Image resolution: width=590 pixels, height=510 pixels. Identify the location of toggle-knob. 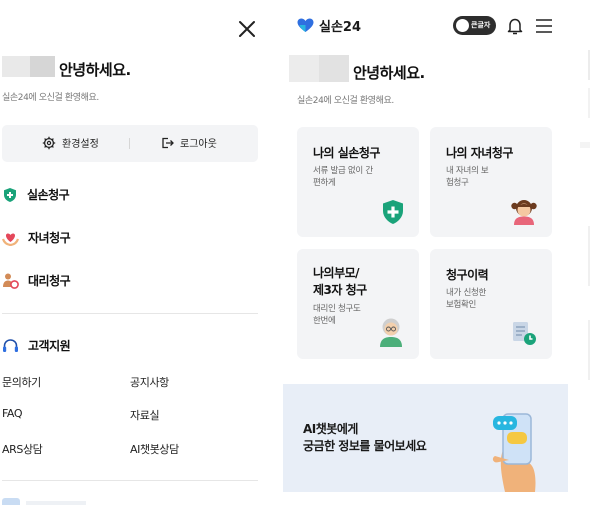
(462, 25).